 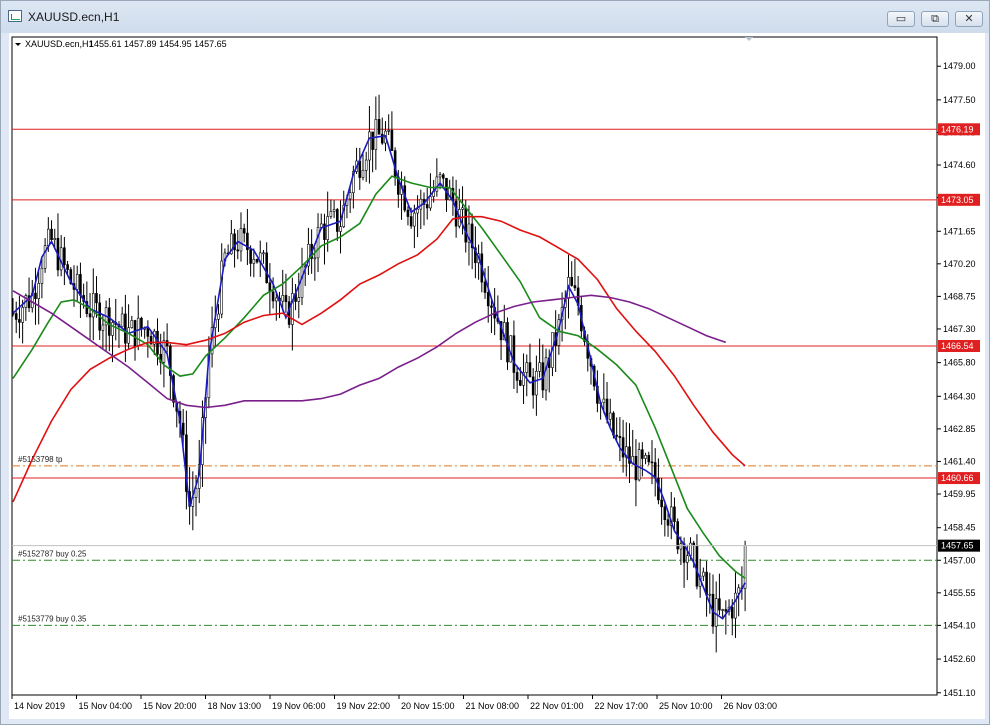 I want to click on price-tick-label: 1457.00, so click(x=959, y=560).